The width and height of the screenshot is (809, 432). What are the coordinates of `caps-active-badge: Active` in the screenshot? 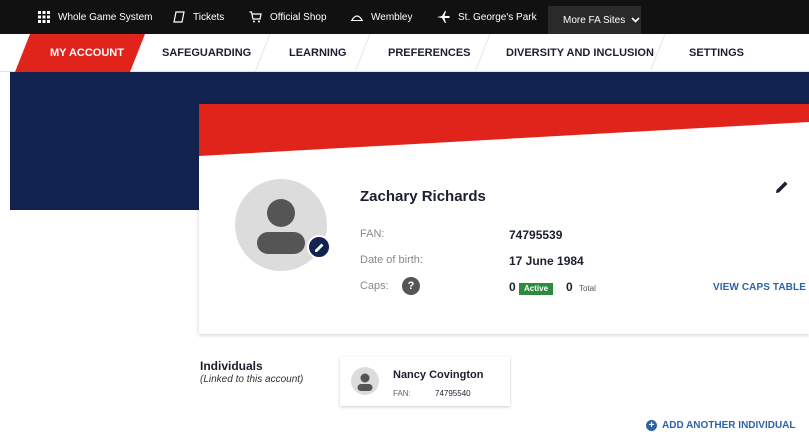 It's located at (536, 289).